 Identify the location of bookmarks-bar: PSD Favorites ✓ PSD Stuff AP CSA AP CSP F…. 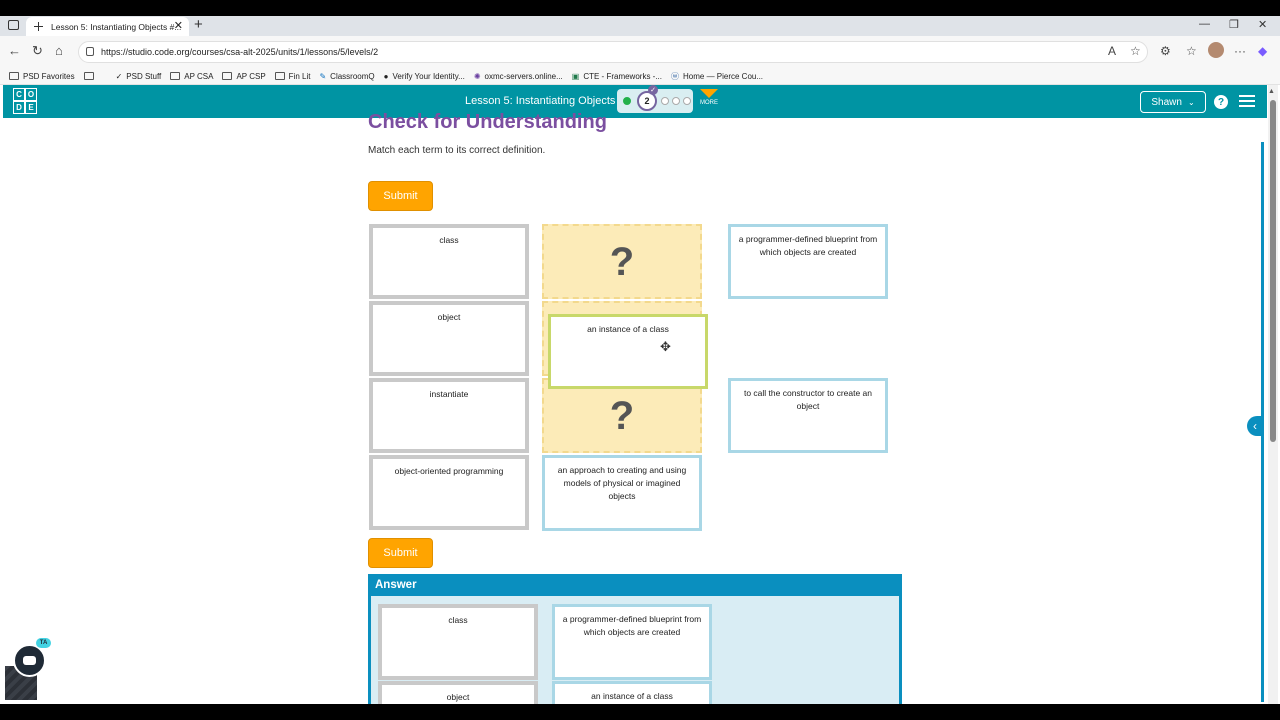
(640, 76).